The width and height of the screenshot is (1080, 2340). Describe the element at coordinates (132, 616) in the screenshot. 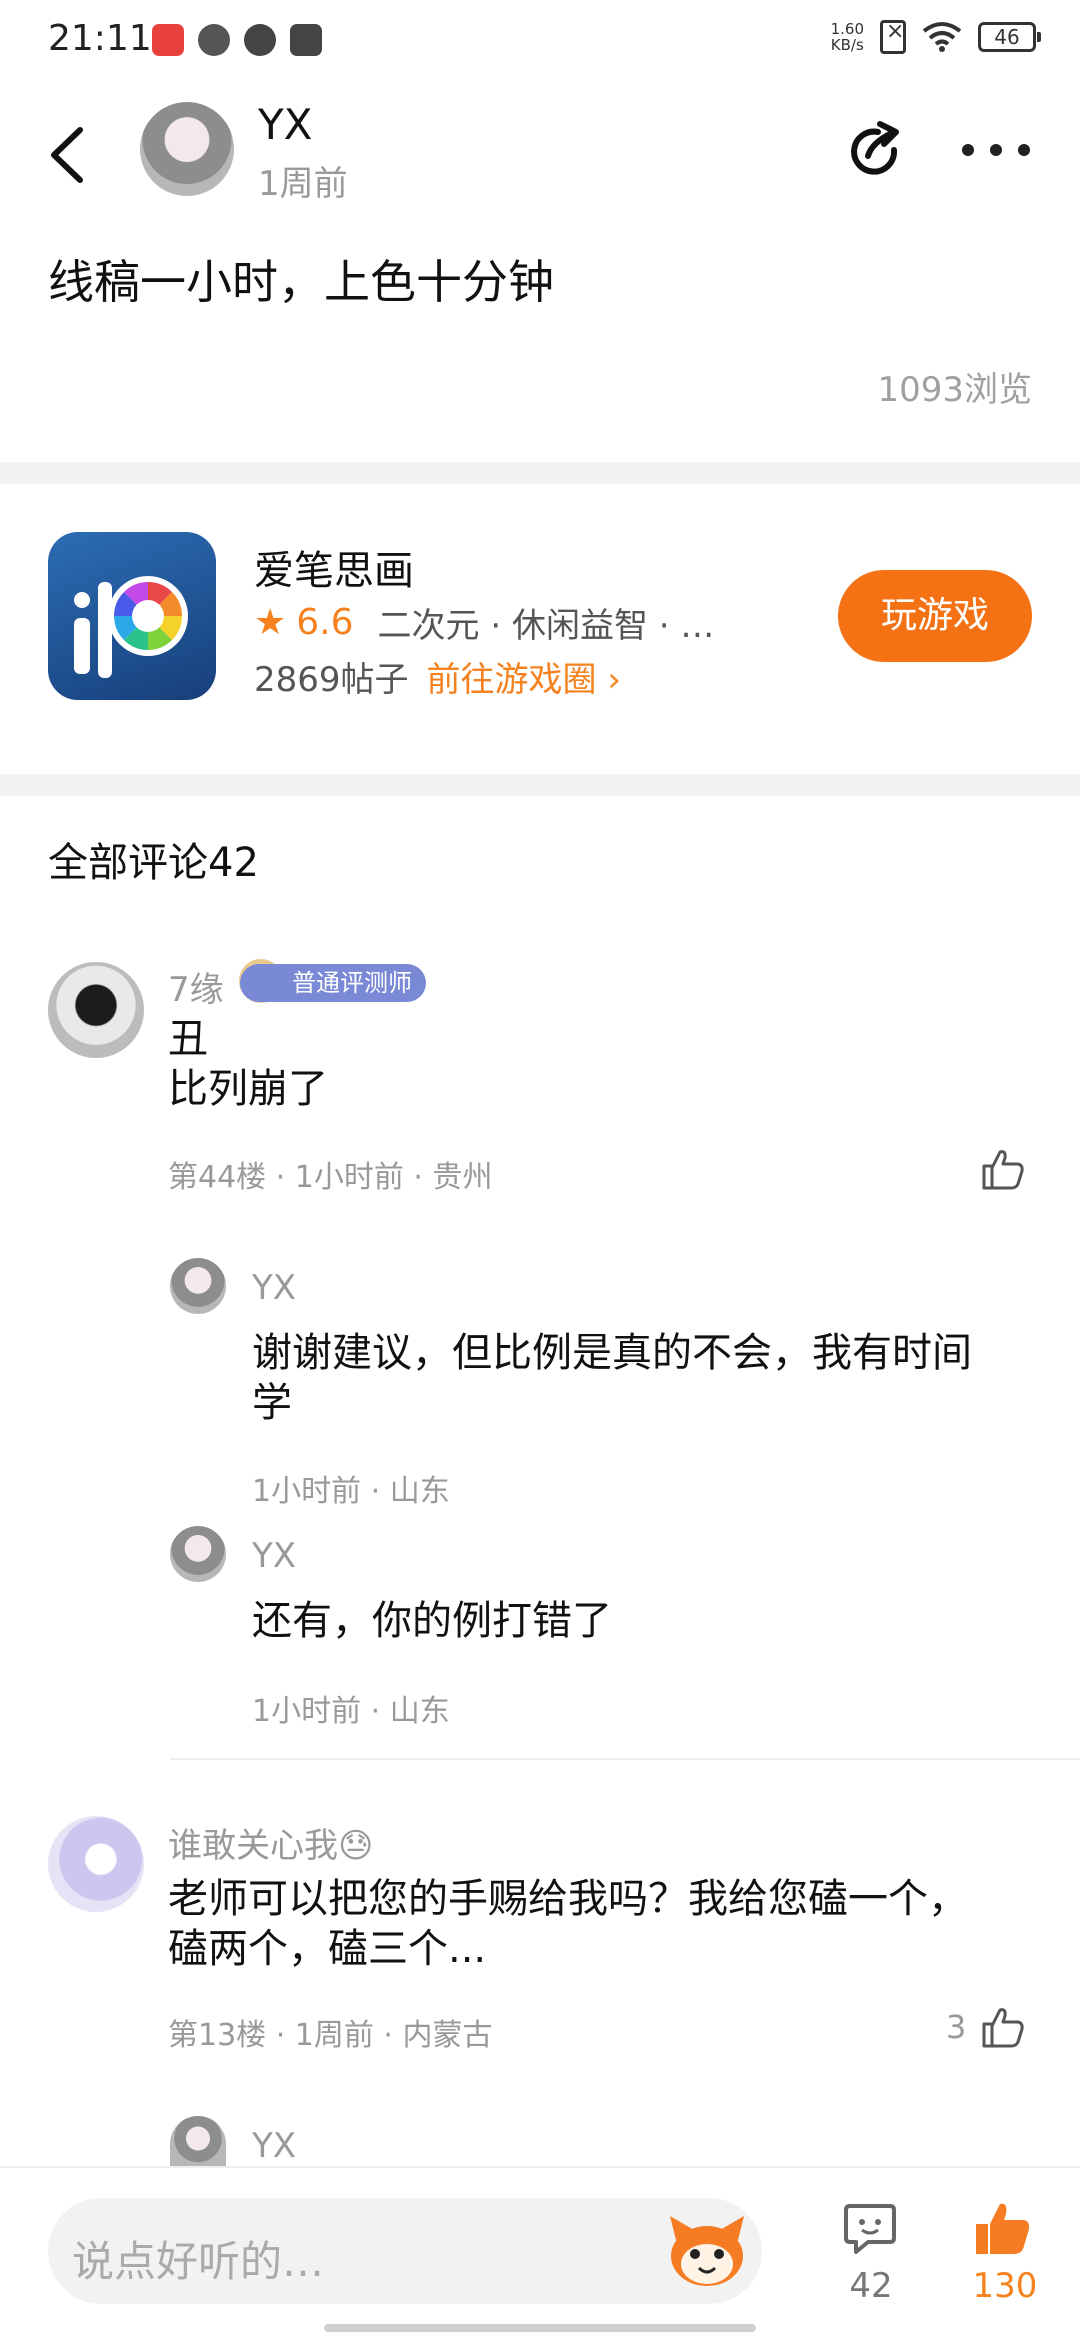

I see `game-app-icon` at that location.